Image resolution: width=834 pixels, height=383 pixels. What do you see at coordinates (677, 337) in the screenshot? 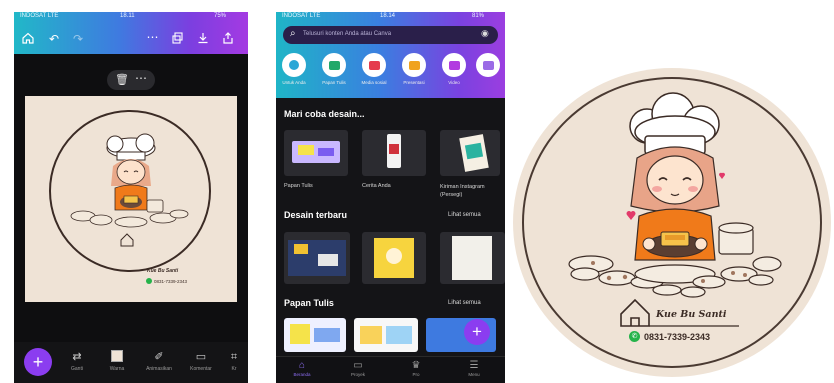
I see `logo-phone-number: 0831-7339-2343` at bounding box center [677, 337].